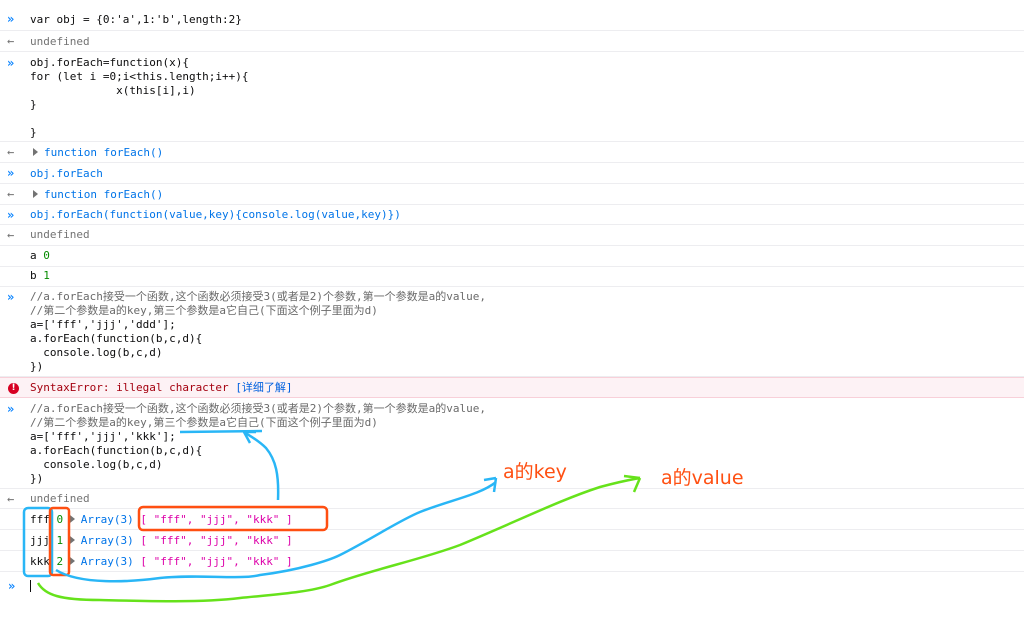 Image resolution: width=1024 pixels, height=619 pixels. What do you see at coordinates (40, 519) in the screenshot?
I see `log-value: fff` at bounding box center [40, 519].